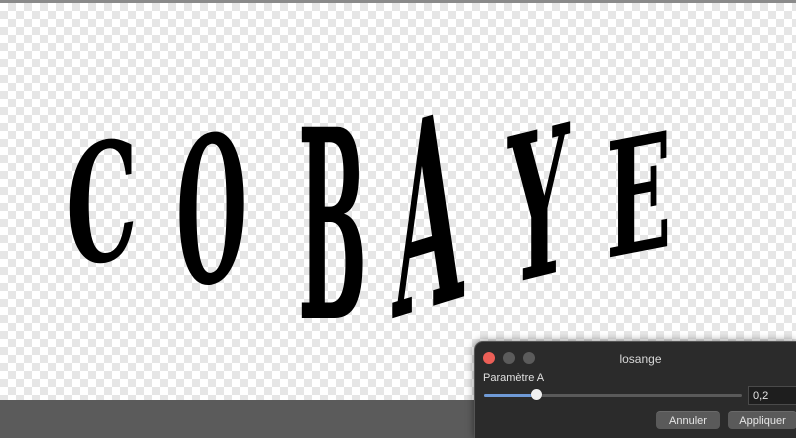 This screenshot has width=796, height=438. I want to click on letter-o: O, so click(211, 211).